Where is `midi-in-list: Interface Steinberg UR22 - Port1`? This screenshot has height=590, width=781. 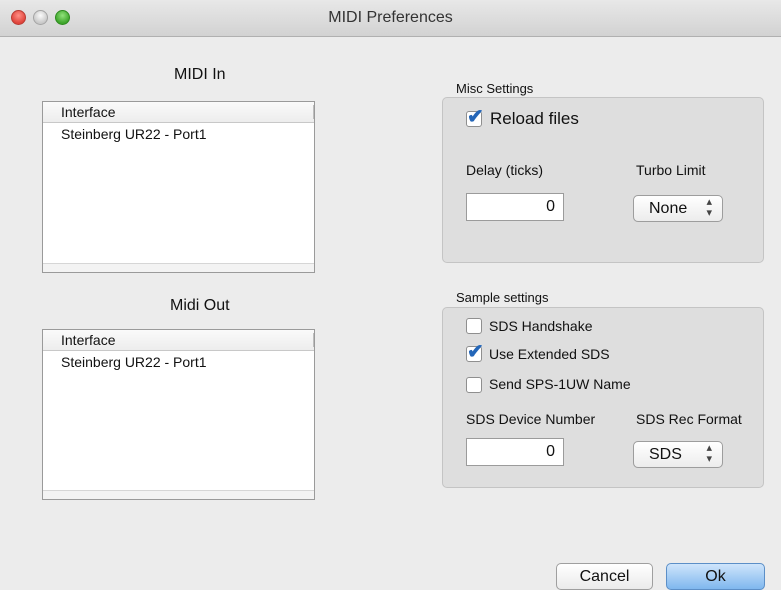
midi-in-list: Interface Steinberg UR22 - Port1 is located at coordinates (178, 187).